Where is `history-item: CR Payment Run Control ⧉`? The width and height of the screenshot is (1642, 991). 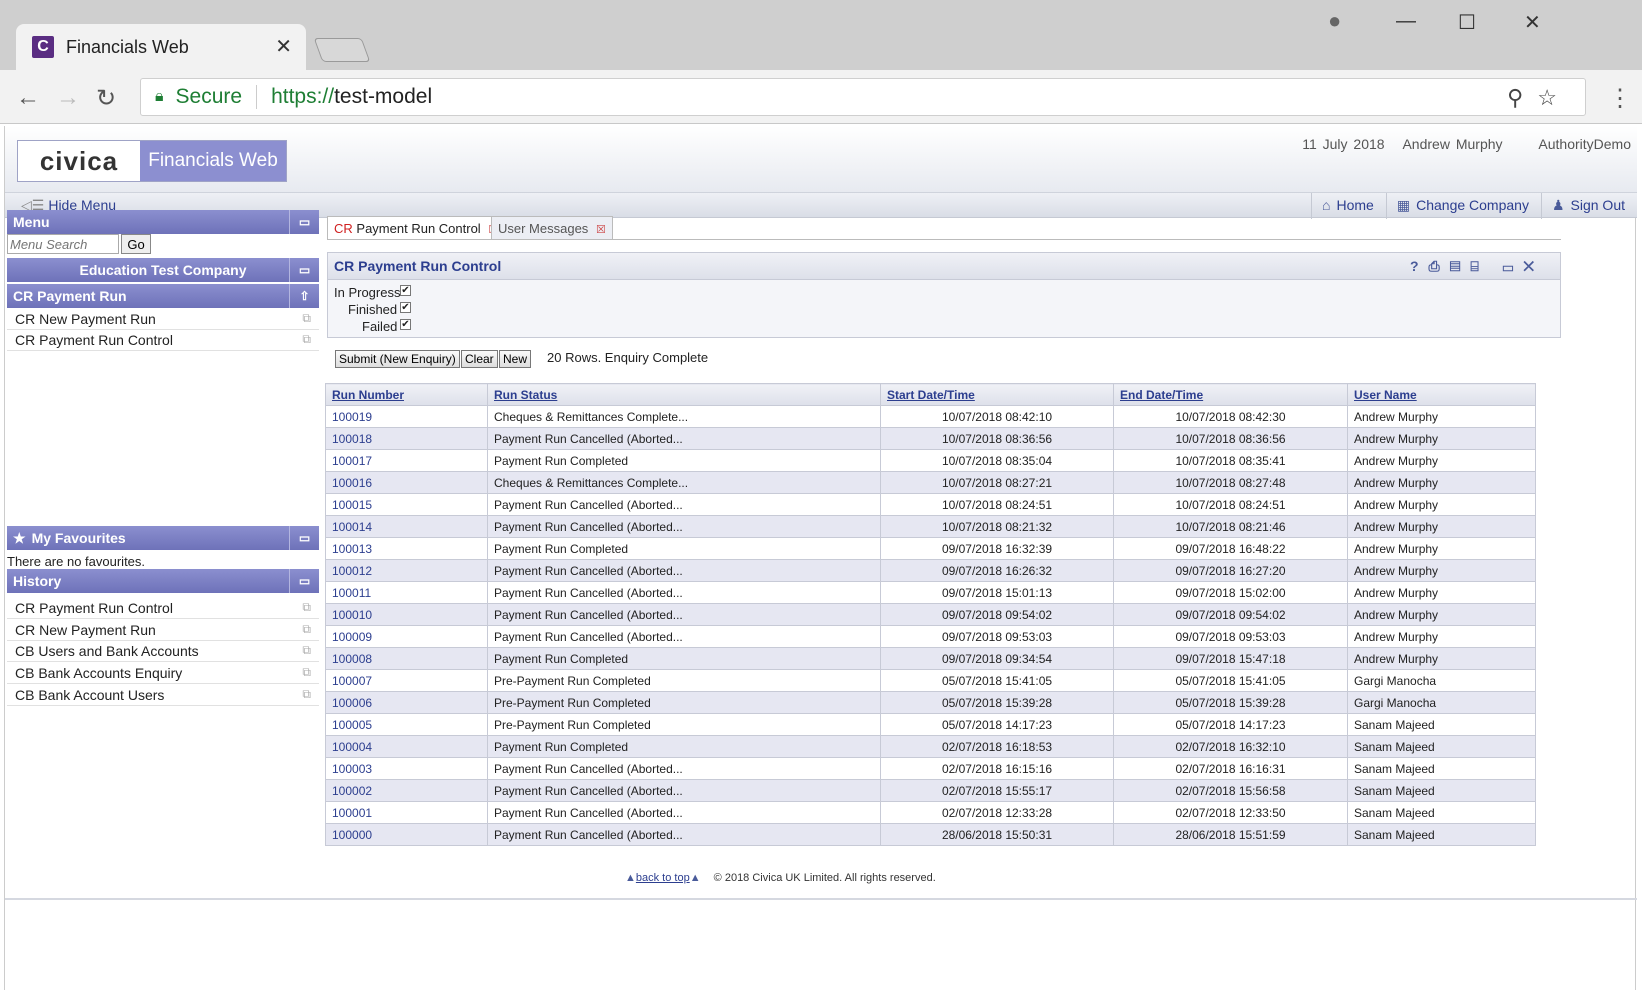 history-item: CR Payment Run Control ⧉ is located at coordinates (163, 608).